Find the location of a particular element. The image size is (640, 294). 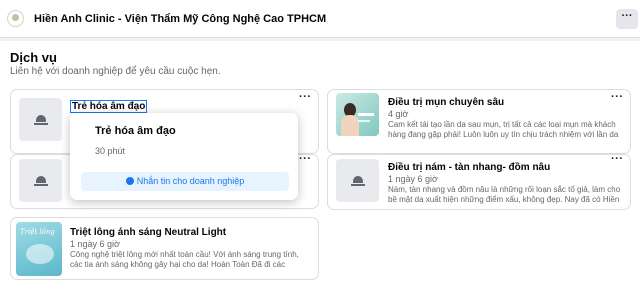

message-business-label: Nhắn tin cho doanh nghiệp is located at coordinates (190, 181).